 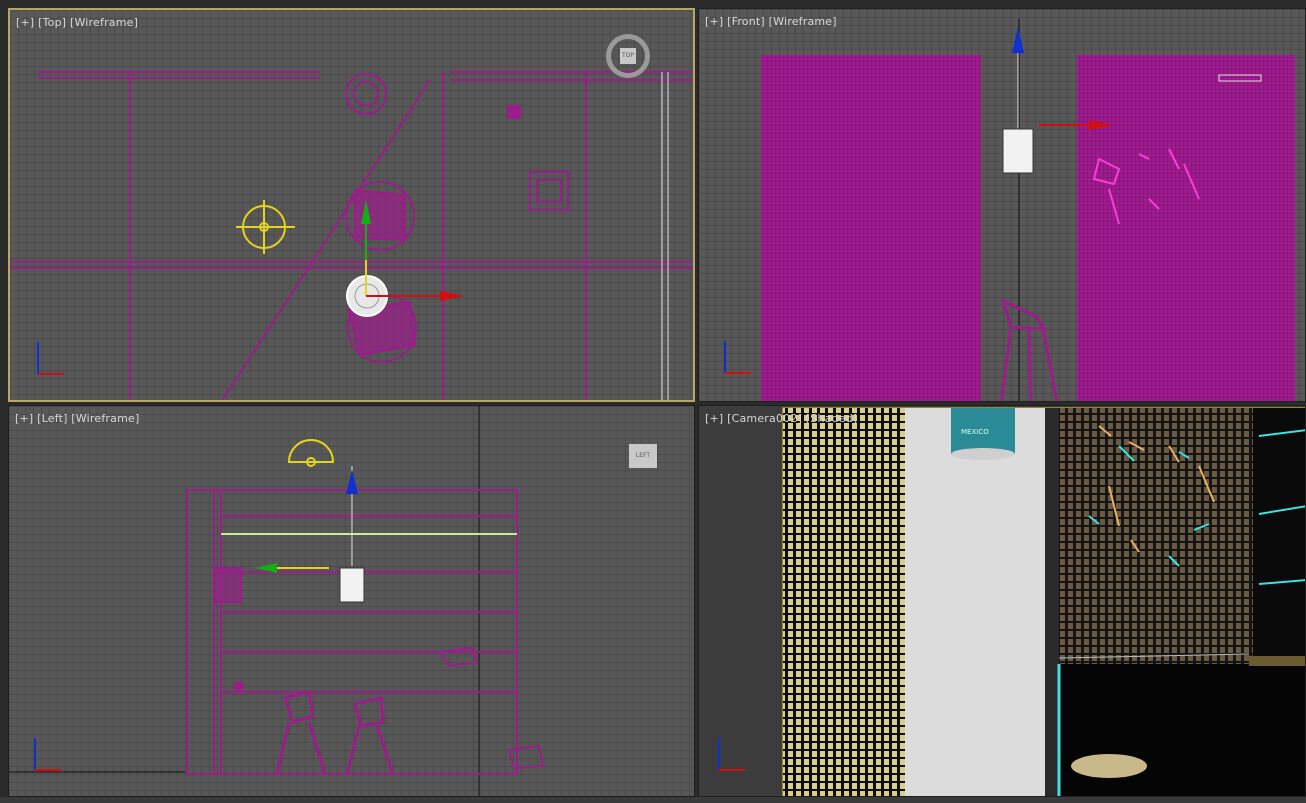 I want to click on viewport-left-plus-menu: [+], so click(x=24, y=418).